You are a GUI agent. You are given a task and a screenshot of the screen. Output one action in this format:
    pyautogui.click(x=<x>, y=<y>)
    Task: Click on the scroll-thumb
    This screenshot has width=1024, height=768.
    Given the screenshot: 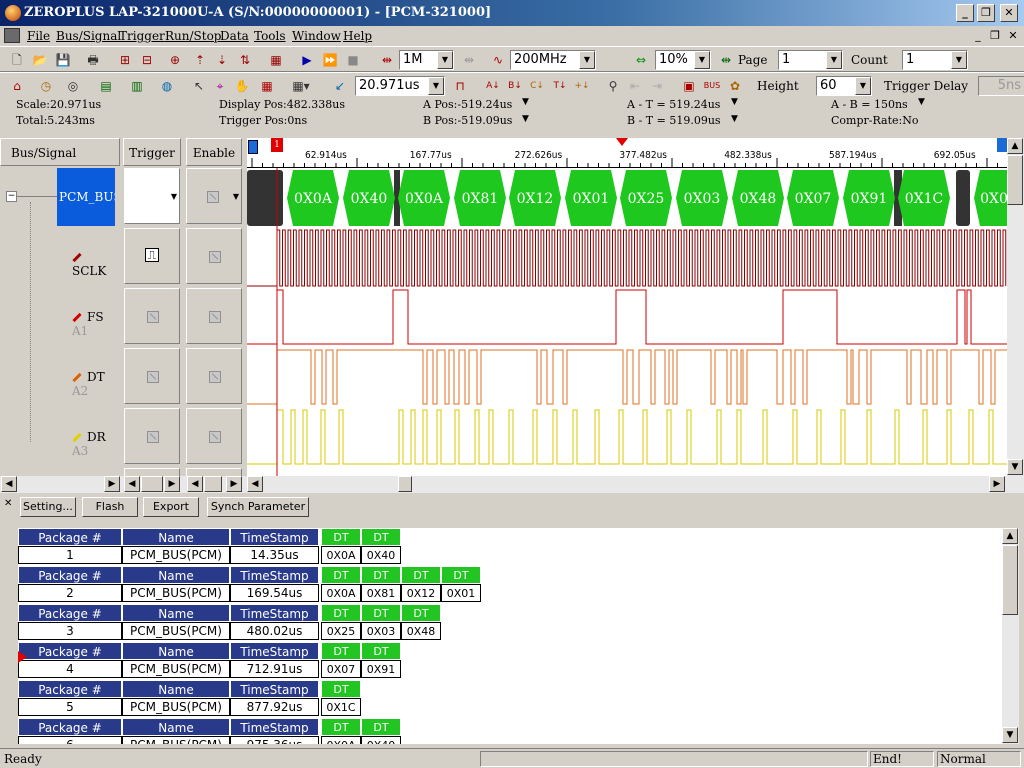 What is the action you would take?
    pyautogui.click(x=1015, y=180)
    